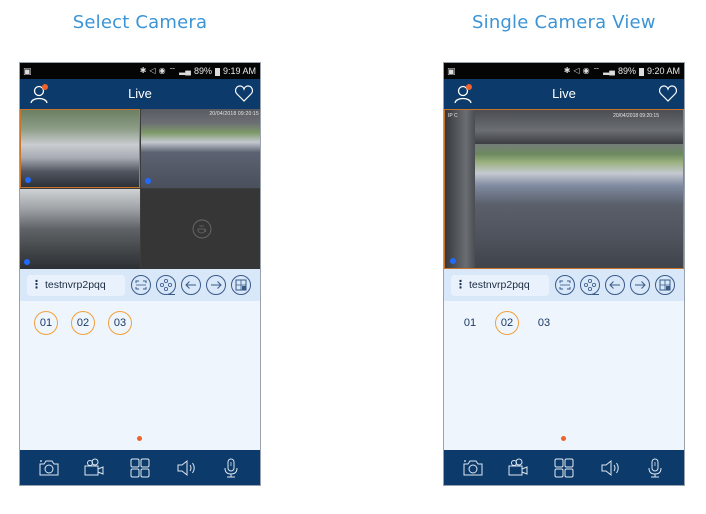 This screenshot has height=514, width=706. I want to click on status-bar: ▣ ✱ ◁ ◉ ⌔ ▂▄ 89% 9:19 AM, so click(140, 71).